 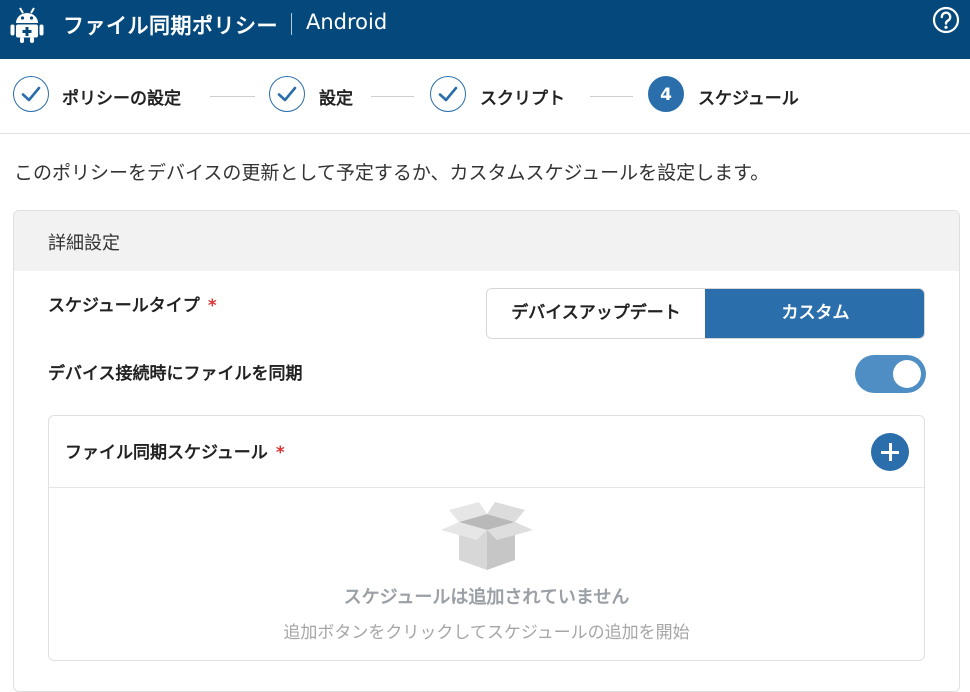 What do you see at coordinates (596, 313) in the screenshot?
I see `schedule-type-device-update-option: デバイスアップデート` at bounding box center [596, 313].